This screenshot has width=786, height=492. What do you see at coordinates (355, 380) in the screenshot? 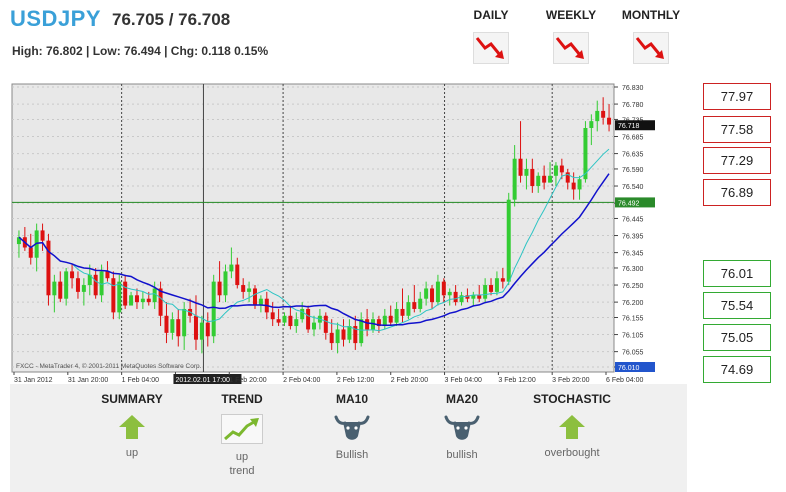
I see `x-tick-label: 2 Feb 12:00` at bounding box center [355, 380].